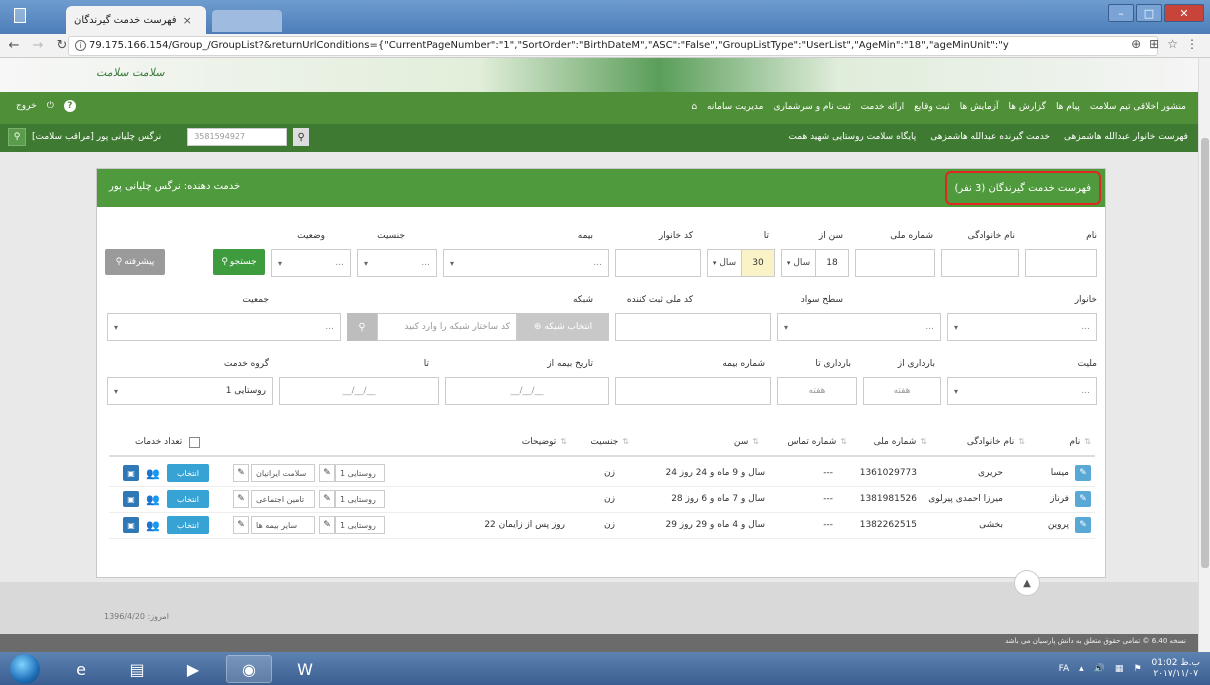 This screenshot has width=1210, height=685. Describe the element at coordinates (38, 45) in the screenshot. I see `forward-icon: →` at that location.